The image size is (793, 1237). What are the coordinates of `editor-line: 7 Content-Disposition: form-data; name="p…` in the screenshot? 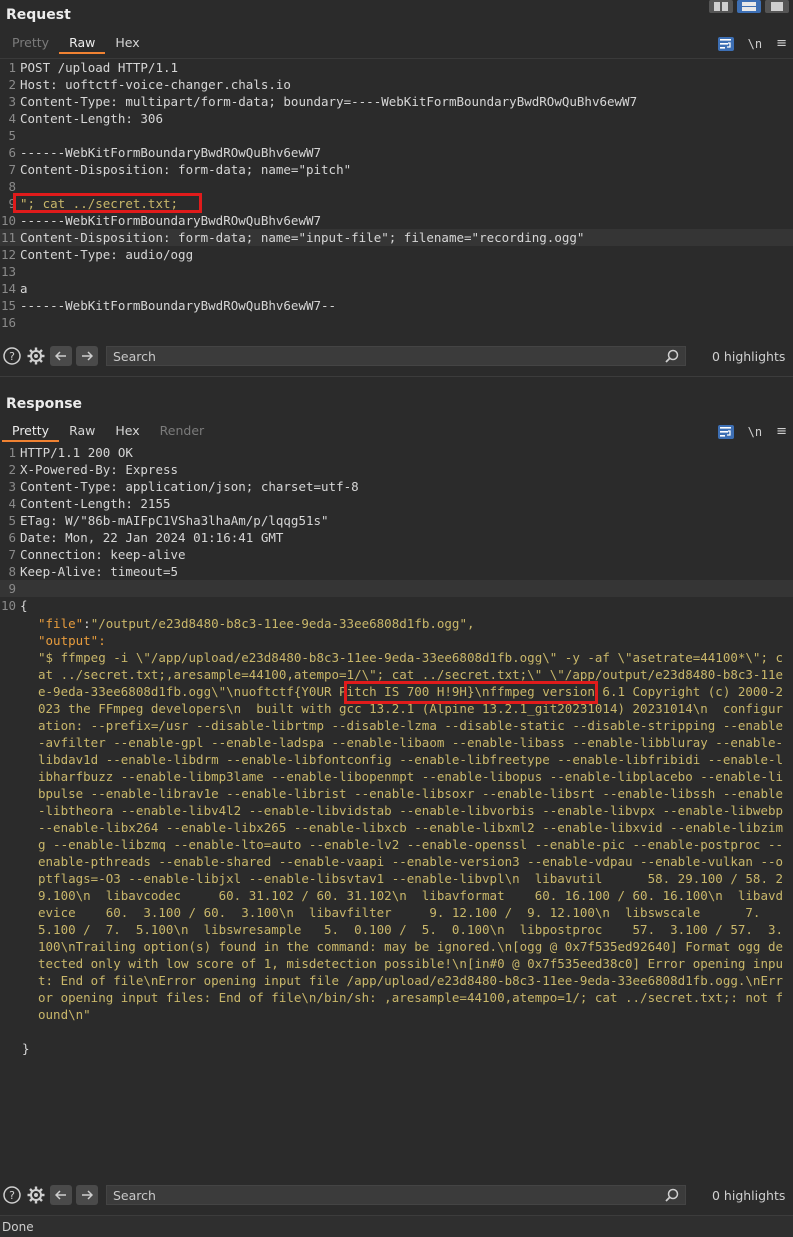 It's located at (396, 169).